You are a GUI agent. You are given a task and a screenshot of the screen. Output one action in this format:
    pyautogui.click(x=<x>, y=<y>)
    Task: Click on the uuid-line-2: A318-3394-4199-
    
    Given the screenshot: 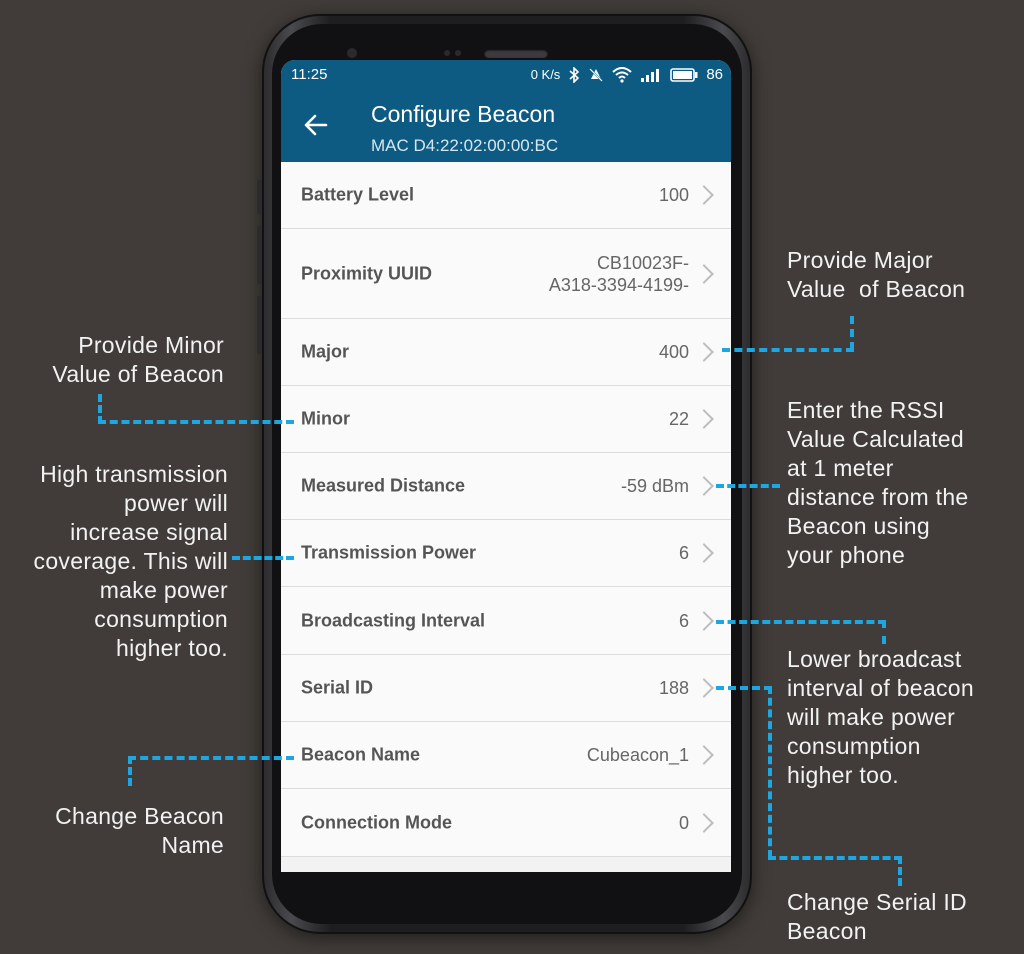 What is the action you would take?
    pyautogui.click(x=618, y=284)
    